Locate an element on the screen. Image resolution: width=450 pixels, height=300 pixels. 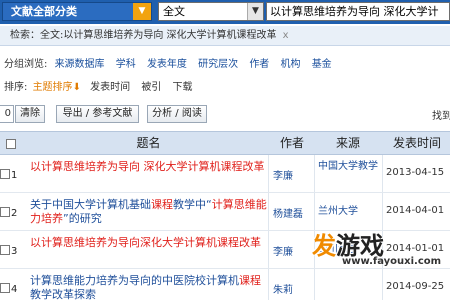
sort-topic-label: 主题排序 is located at coordinates (52, 87).